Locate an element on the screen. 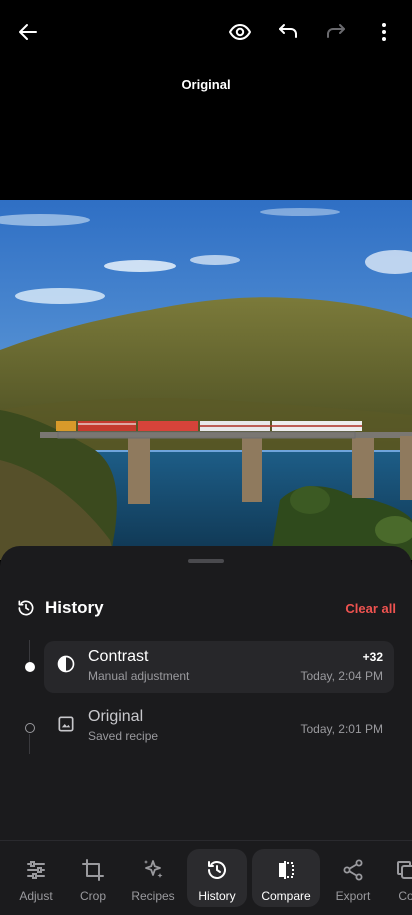 This screenshot has height=915, width=412. tool-label: Export is located at coordinates (353, 896).